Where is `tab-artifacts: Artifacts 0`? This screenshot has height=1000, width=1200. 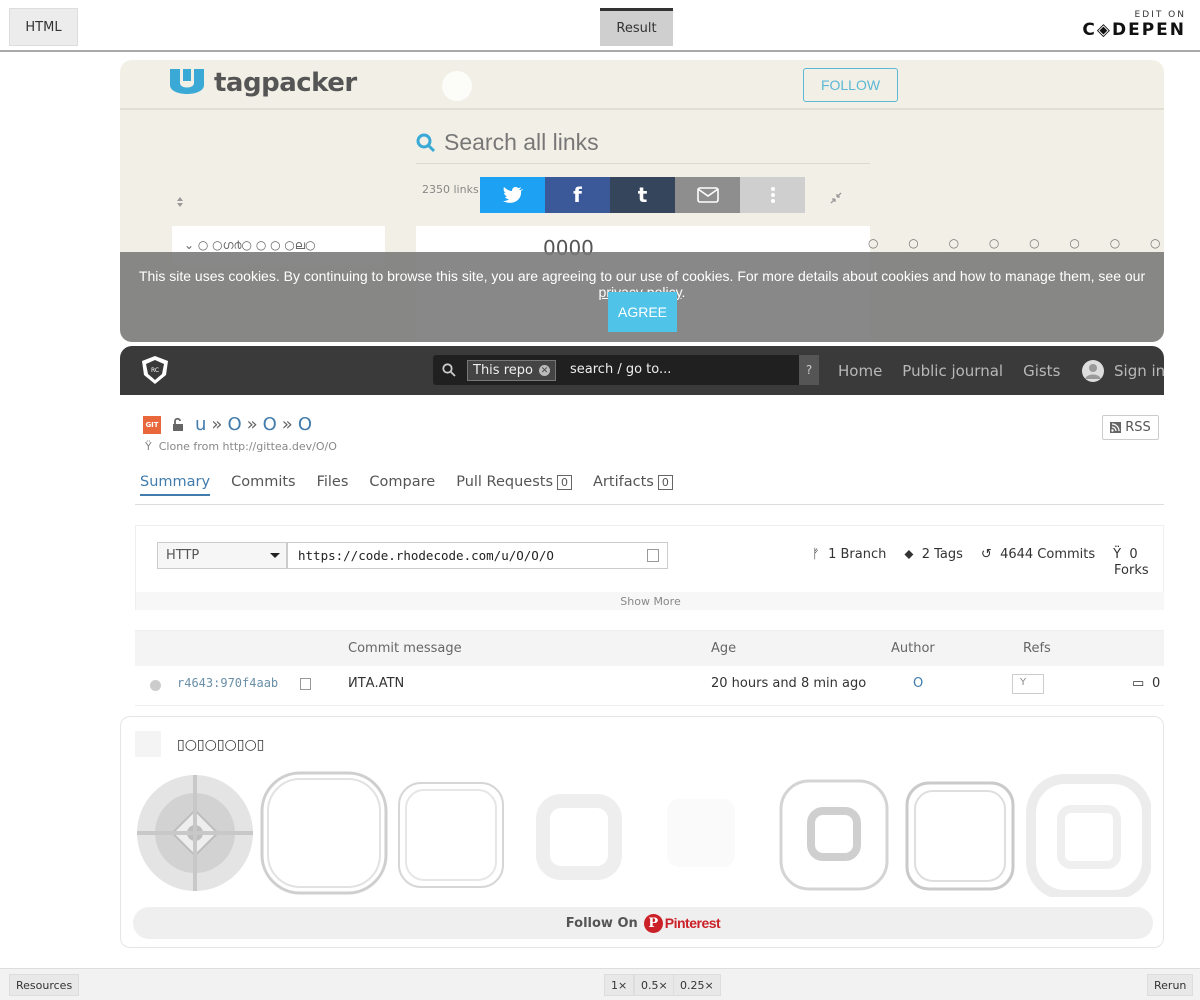 tab-artifacts: Artifacts 0 is located at coordinates (633, 485).